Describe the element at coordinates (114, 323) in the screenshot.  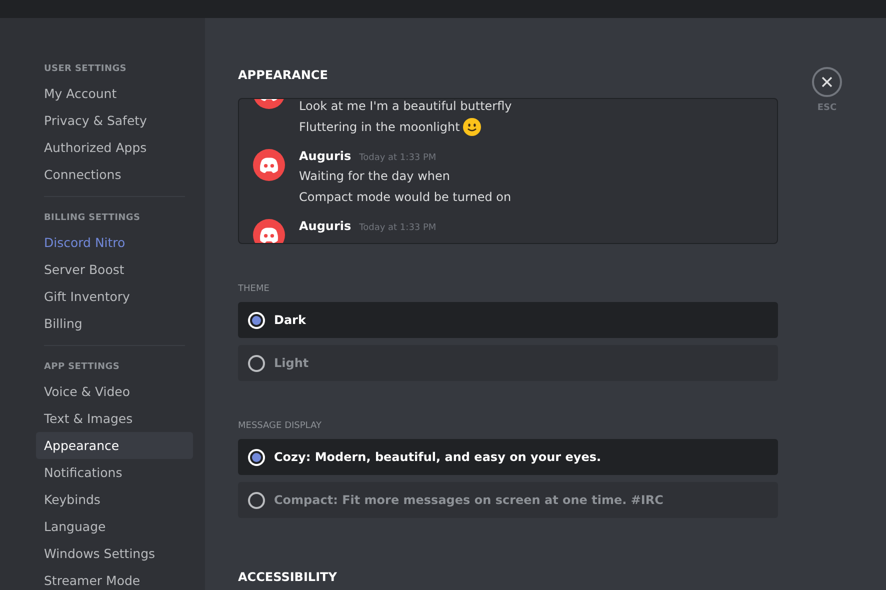
I see `sidebar-item: Billing` at that location.